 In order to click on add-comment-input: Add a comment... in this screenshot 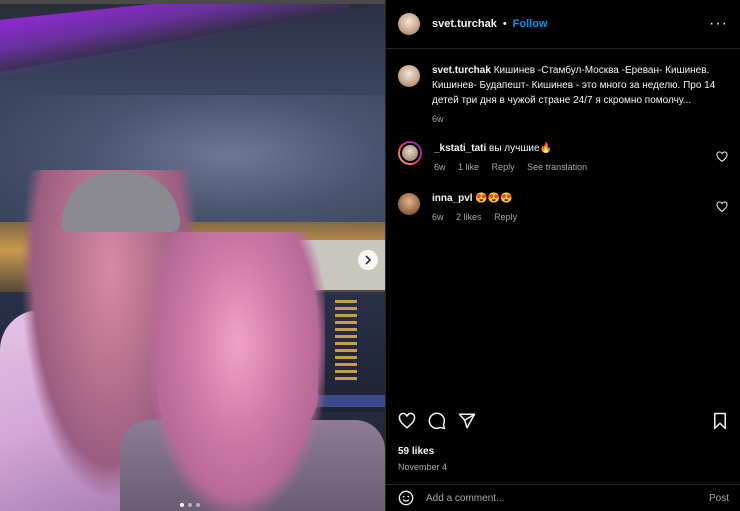, I will do `click(567, 498)`.